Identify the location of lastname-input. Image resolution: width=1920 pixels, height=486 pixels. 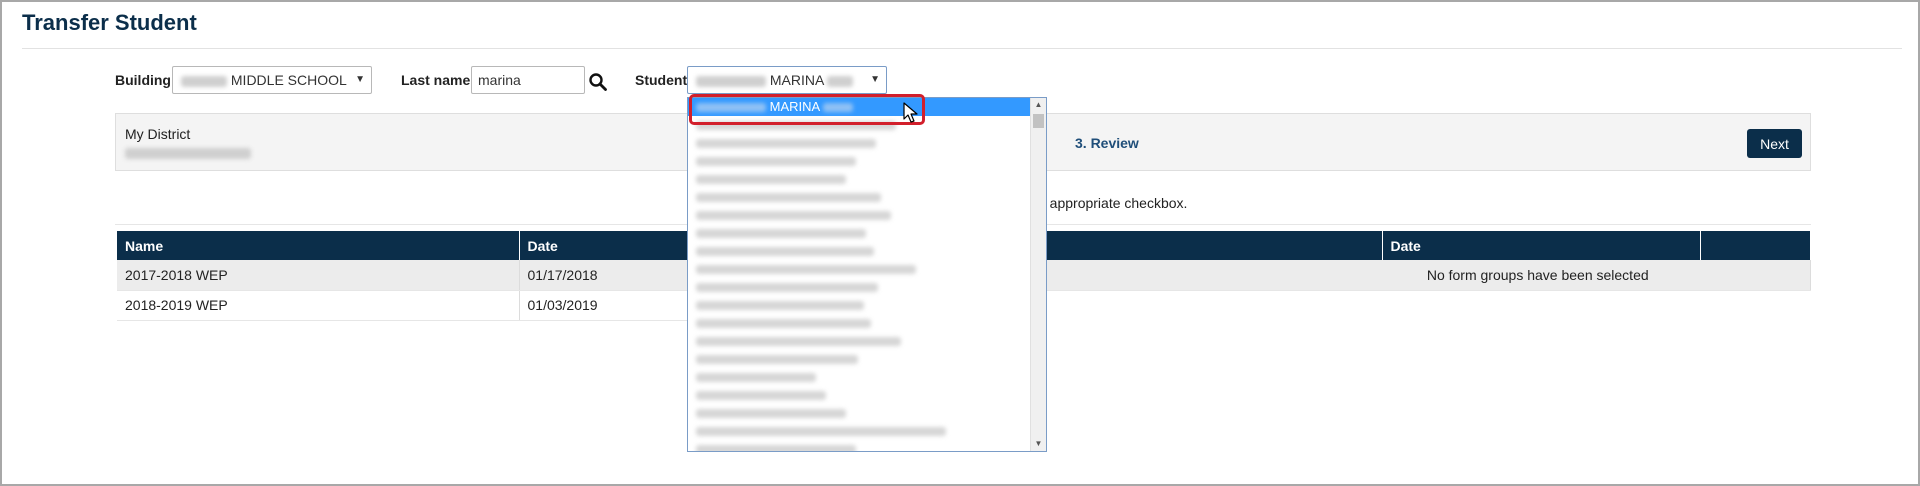
(528, 80).